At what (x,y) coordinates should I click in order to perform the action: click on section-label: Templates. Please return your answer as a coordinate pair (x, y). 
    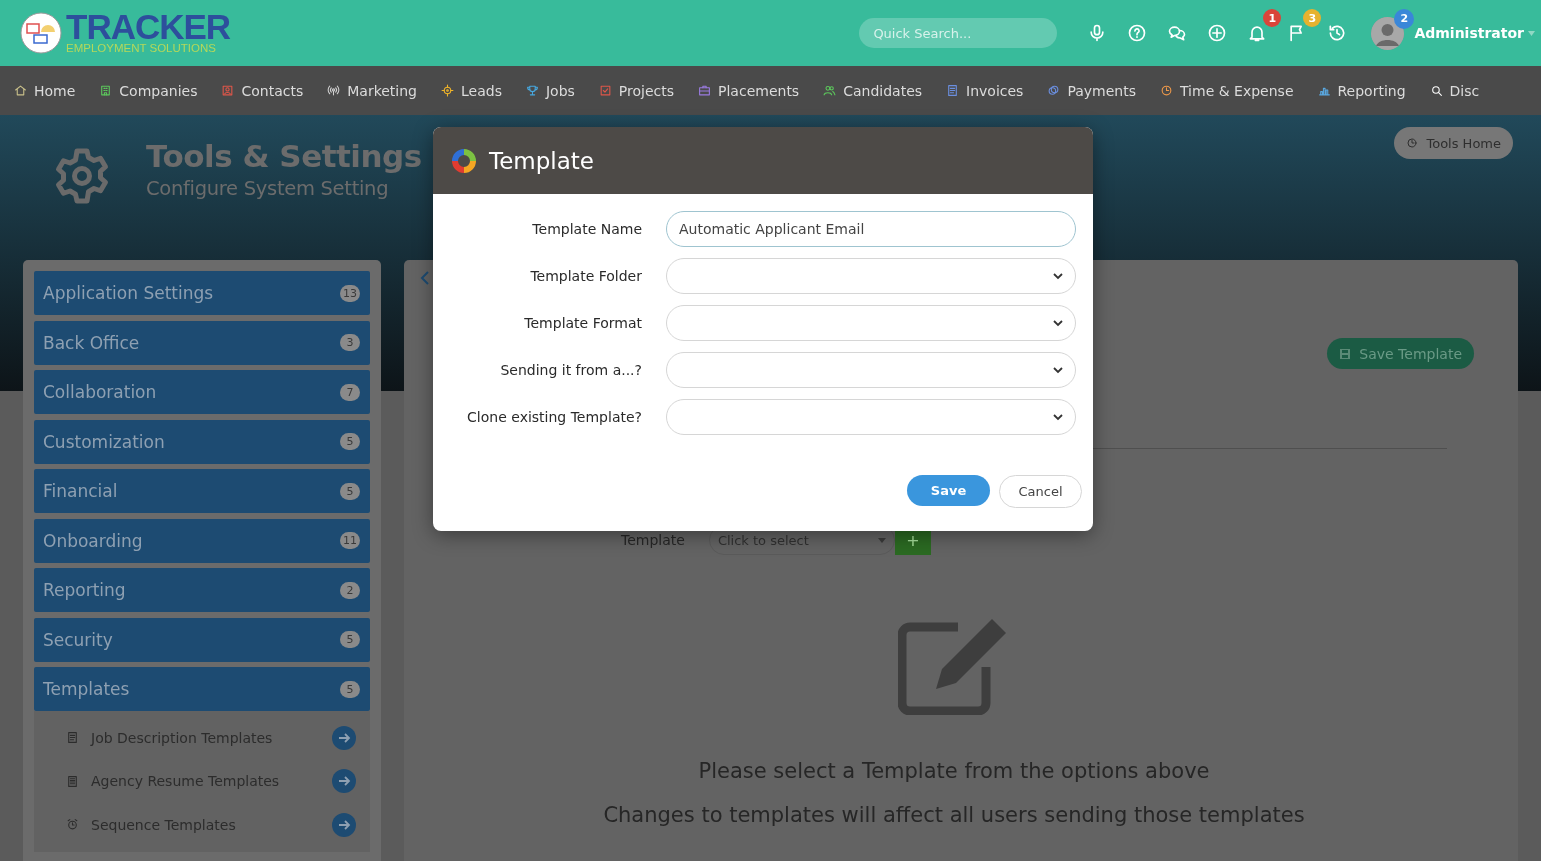
    Looking at the image, I should click on (86, 689).